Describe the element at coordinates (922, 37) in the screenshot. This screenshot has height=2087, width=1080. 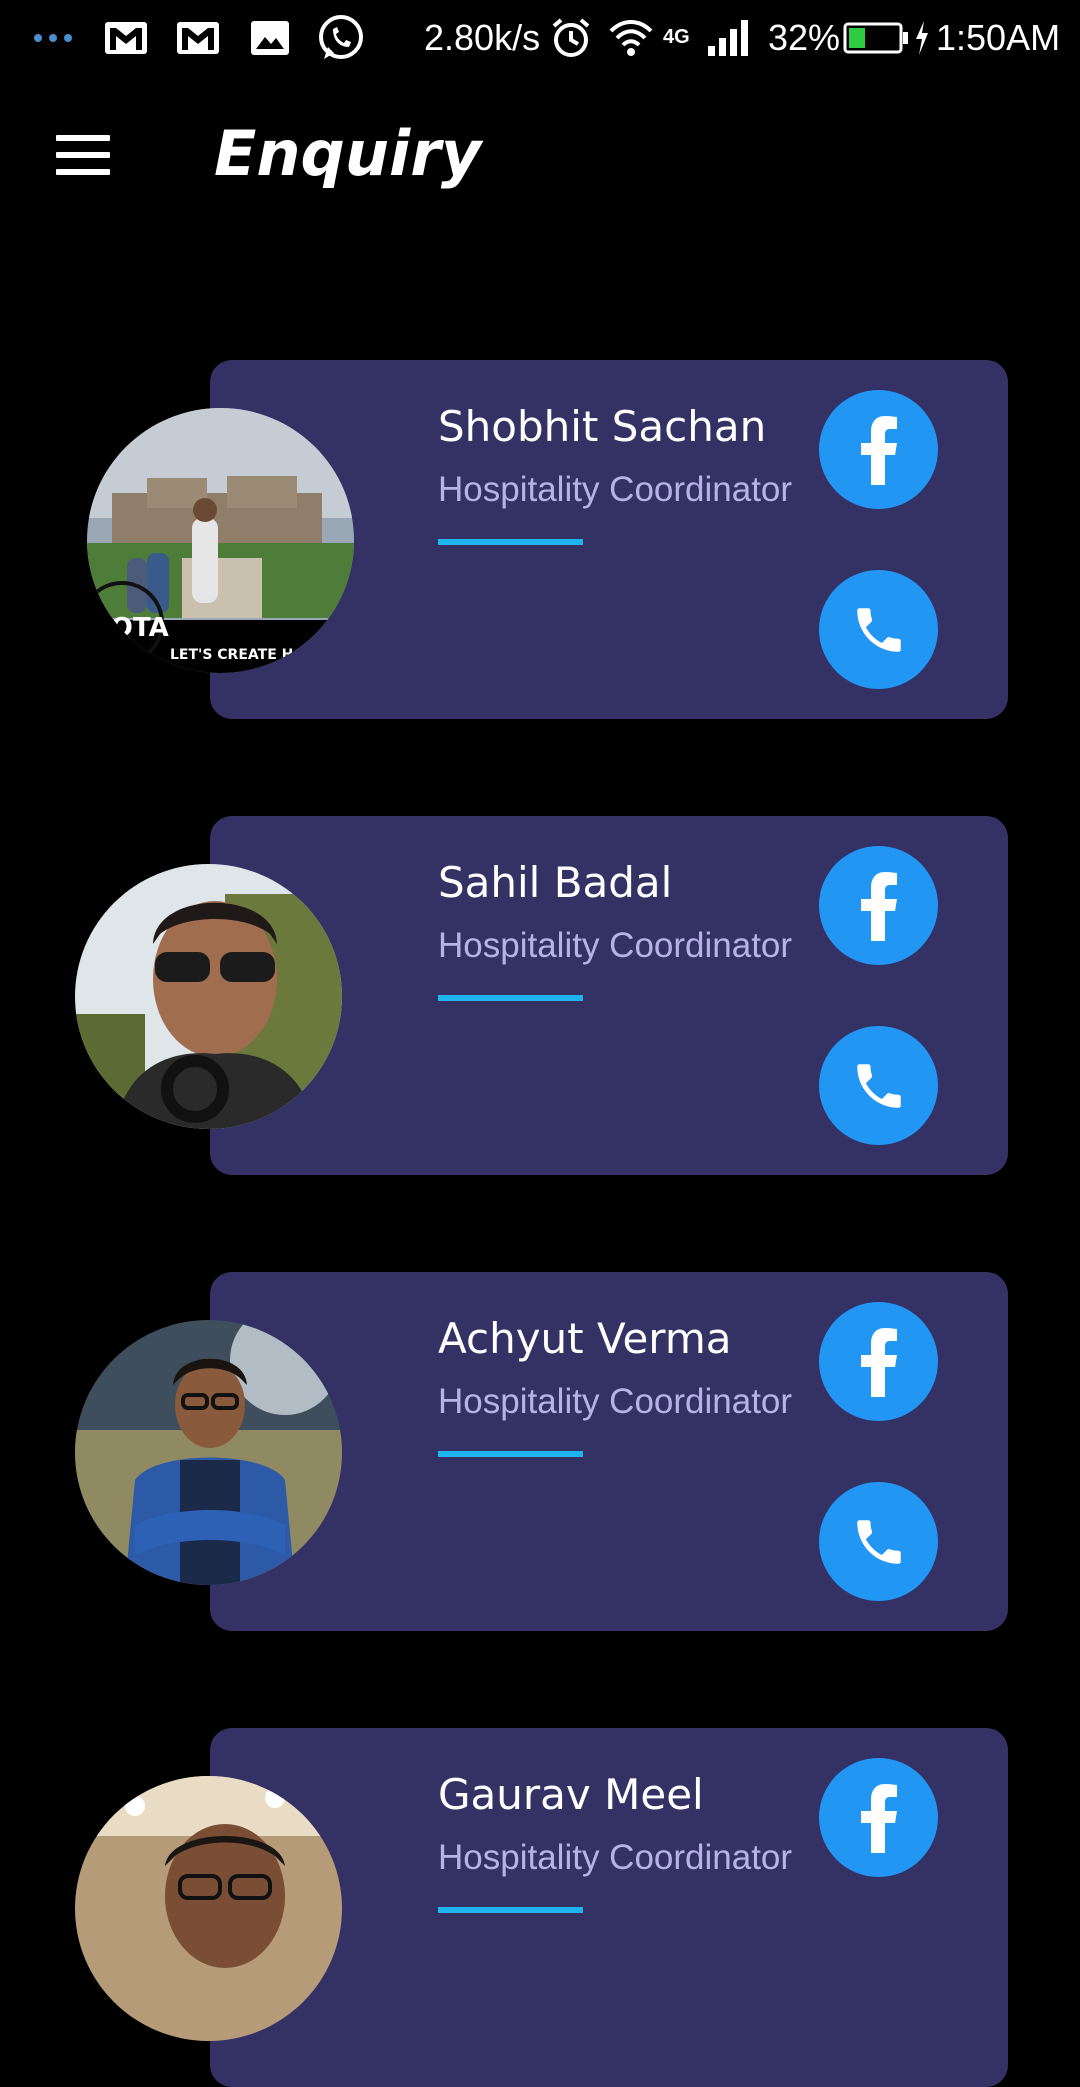
I see `charging-icon` at that location.